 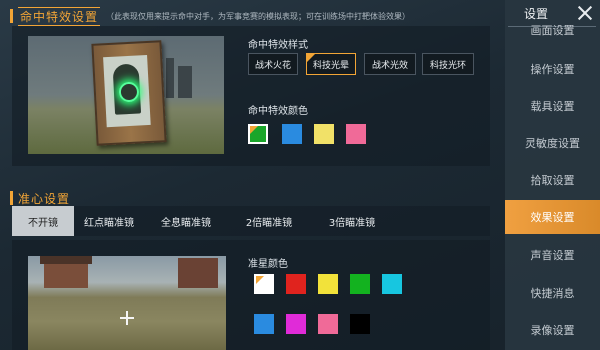 I want to click on sidebar-item-controls: 操作设置, so click(x=552, y=69).